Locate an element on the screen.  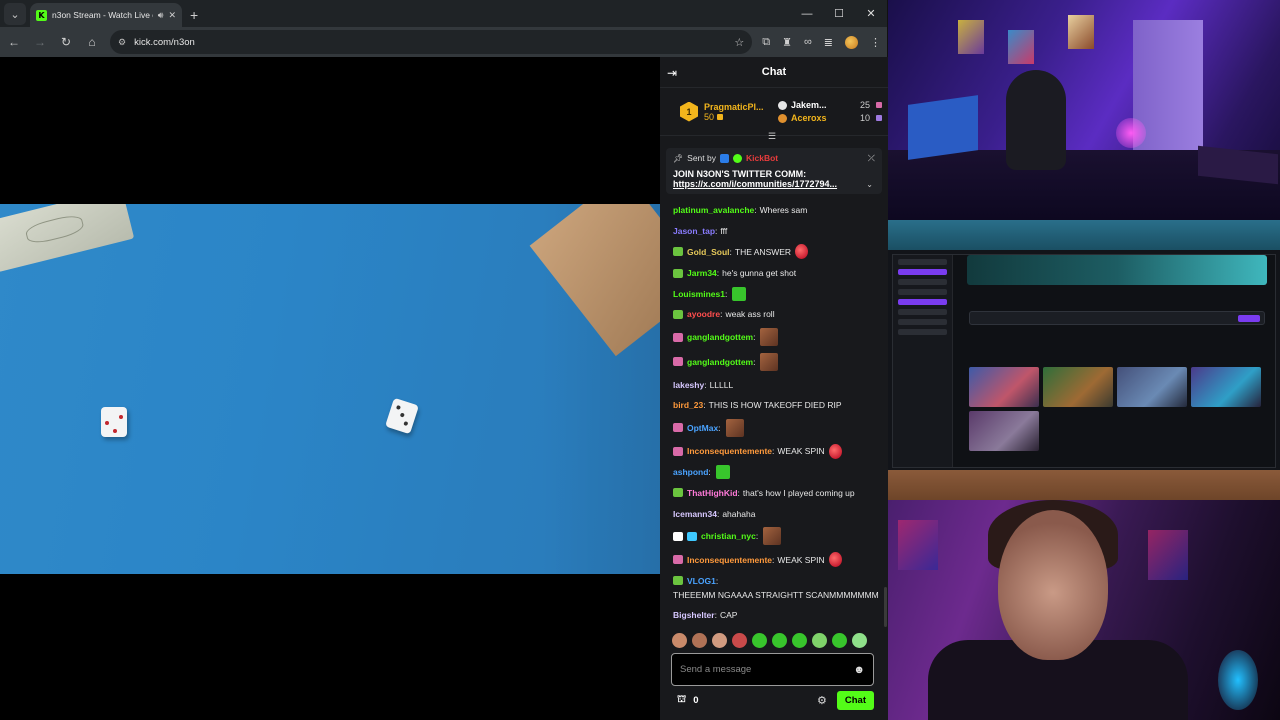
extensions-icon: ⧉ is located at coordinates (766, 42).